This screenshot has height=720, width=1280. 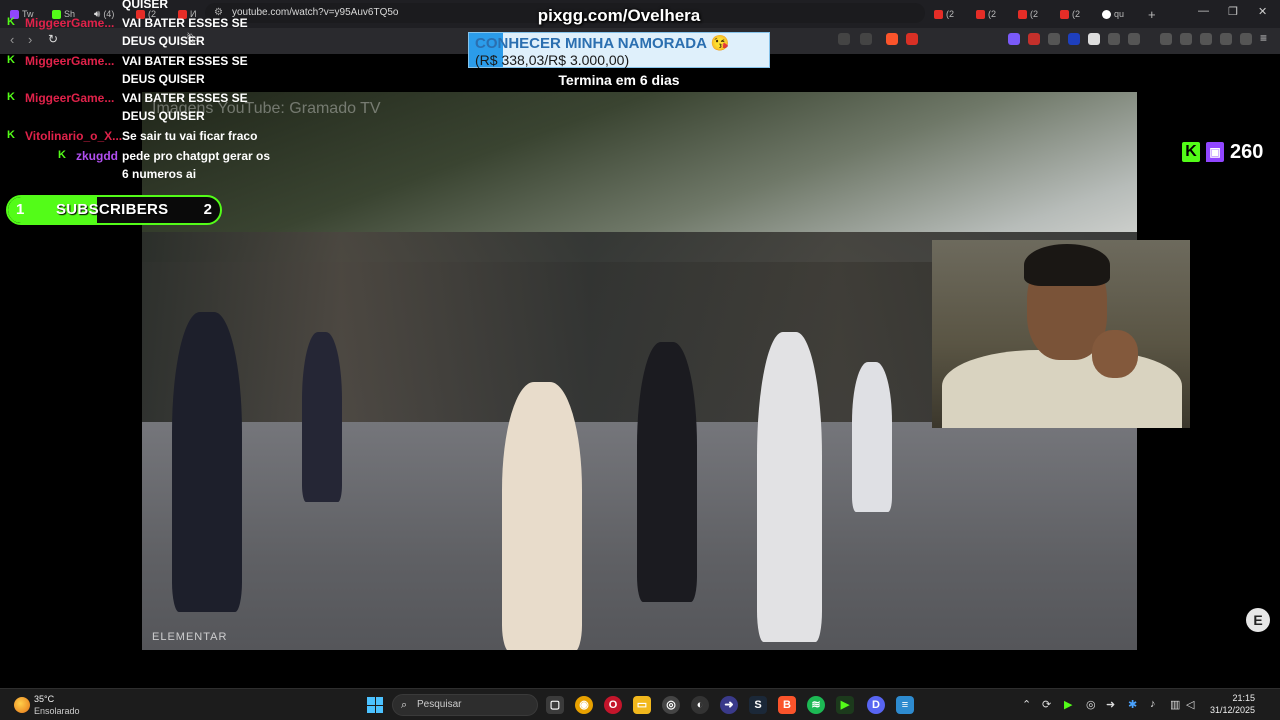 What do you see at coordinates (1026, 704) in the screenshot?
I see `tray-overflow-icon: ⌃` at bounding box center [1026, 704].